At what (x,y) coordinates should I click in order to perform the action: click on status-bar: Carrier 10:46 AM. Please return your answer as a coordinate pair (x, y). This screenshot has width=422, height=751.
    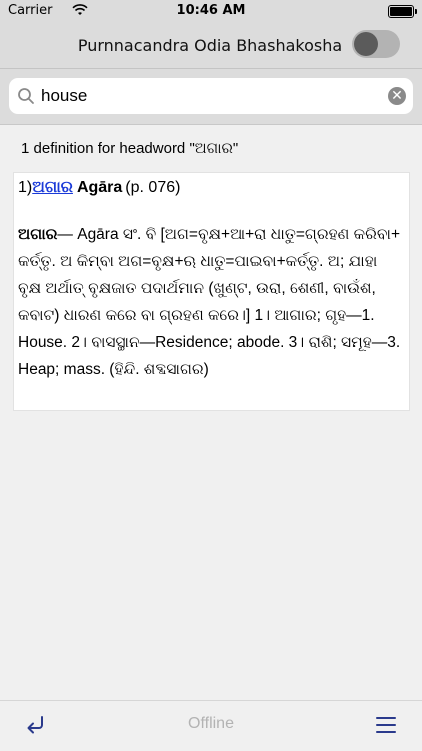
    Looking at the image, I should click on (211, 11).